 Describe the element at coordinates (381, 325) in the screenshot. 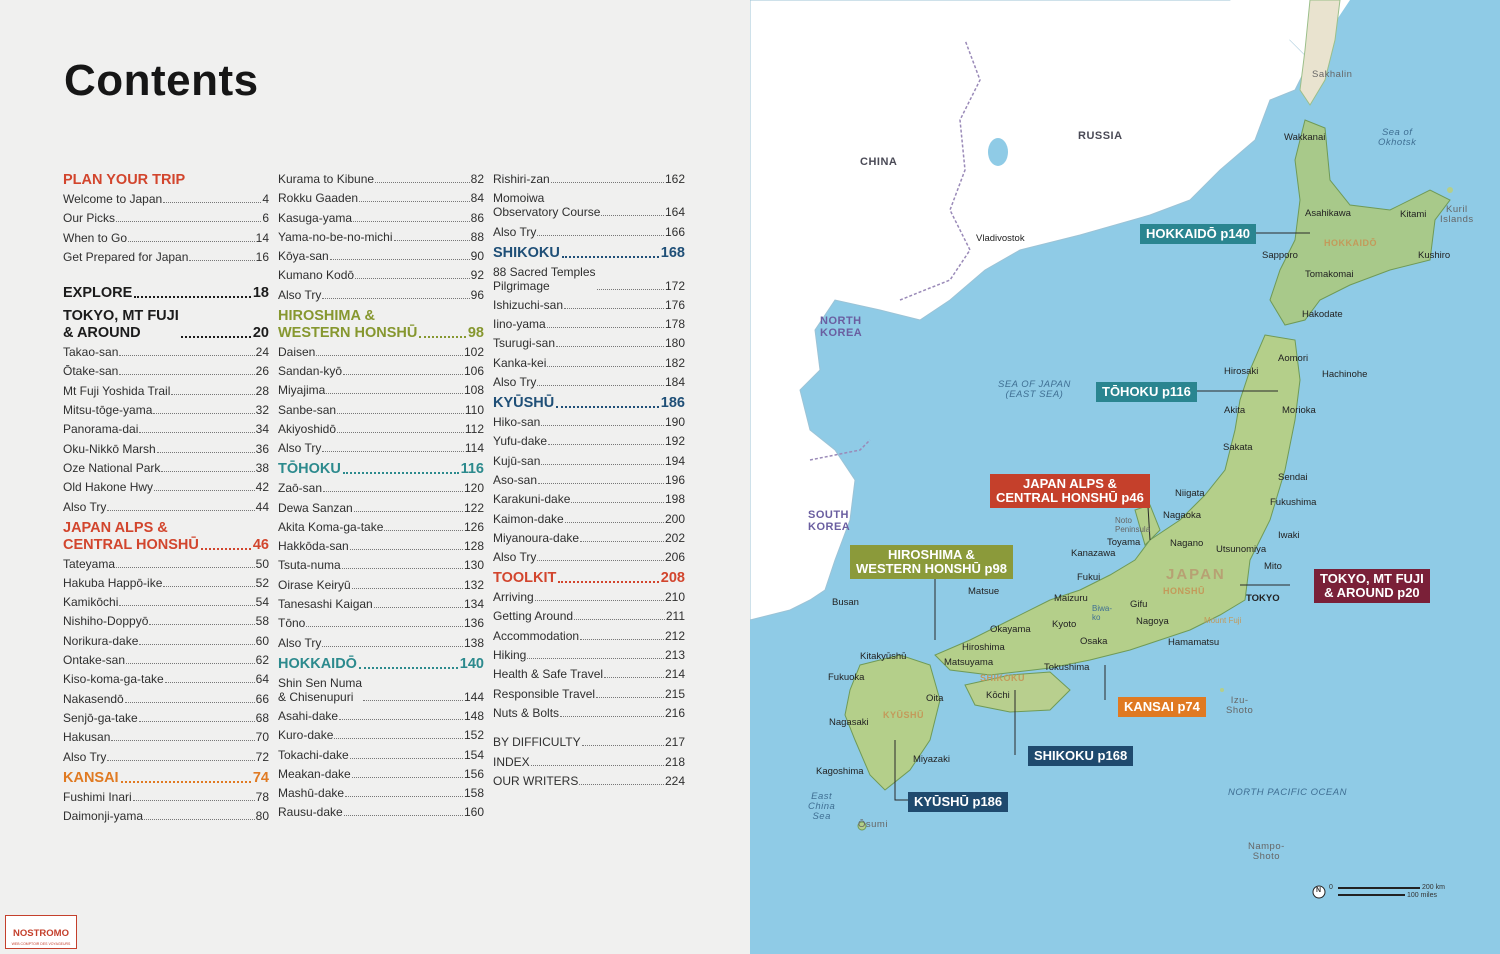

I see `section-heading: HIROSHIMA & WESTERN HONSHŪ 98` at that location.